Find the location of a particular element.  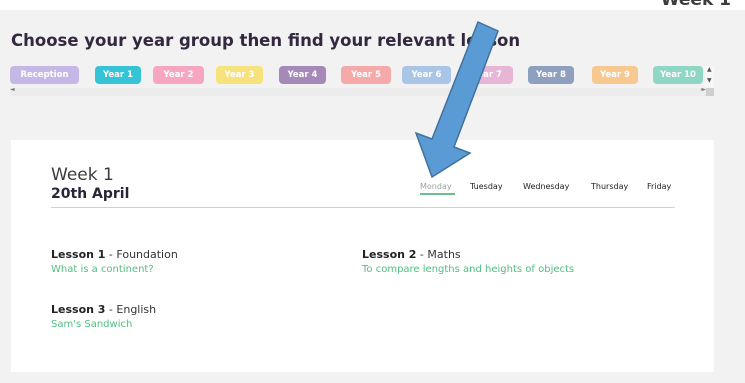

lesson-title: Lesson 1 - Foundation is located at coordinates (114, 254).